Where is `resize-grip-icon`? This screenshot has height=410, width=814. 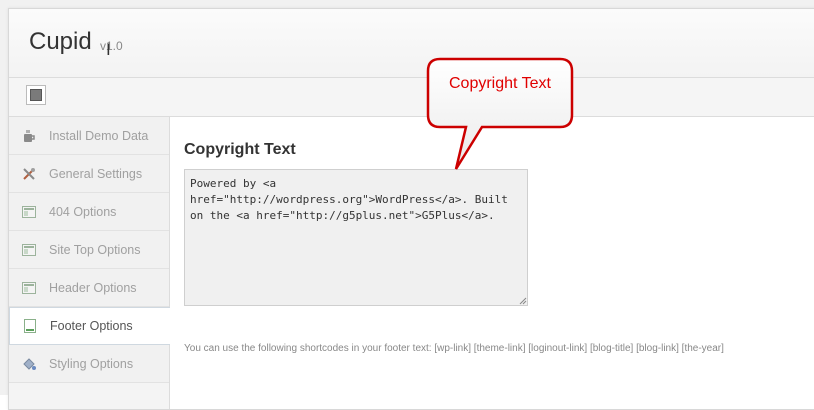 resize-grip-icon is located at coordinates (523, 301).